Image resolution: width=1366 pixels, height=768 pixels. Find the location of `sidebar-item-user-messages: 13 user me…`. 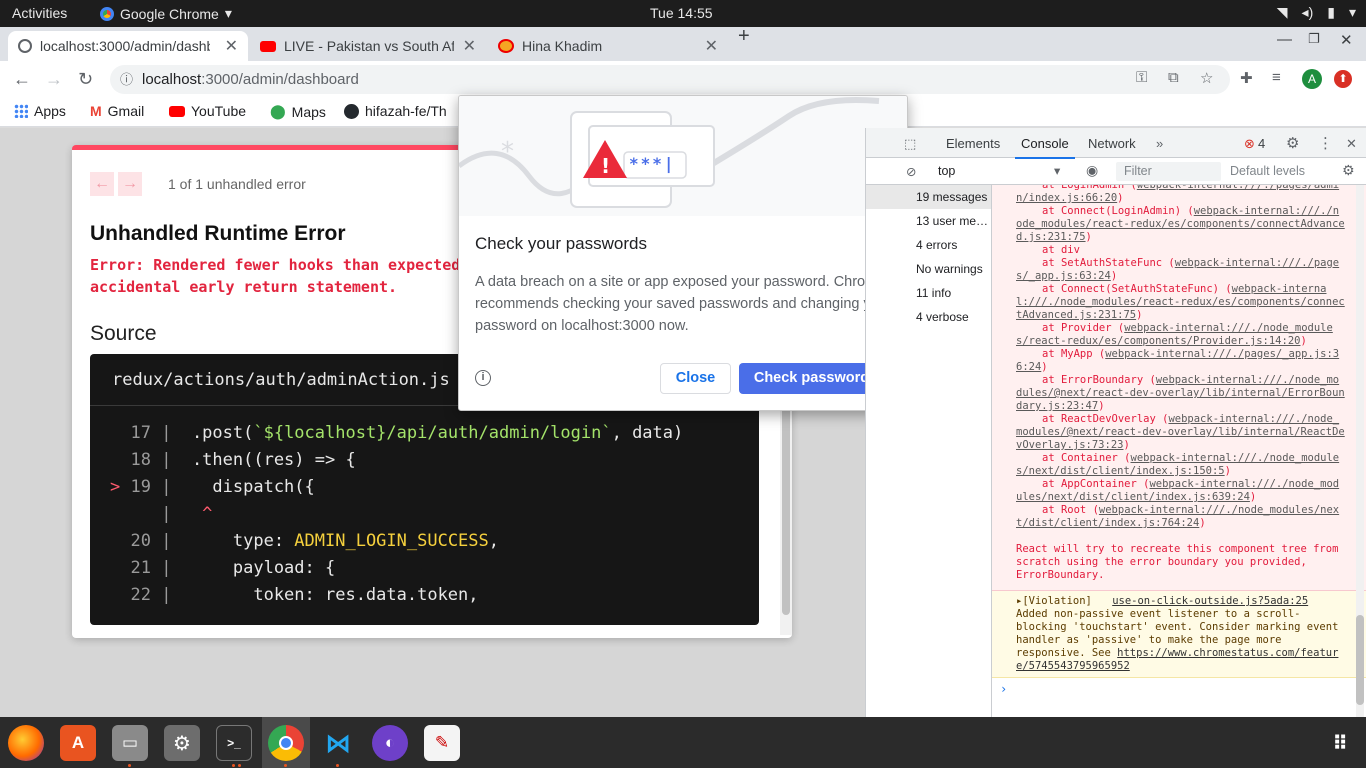

sidebar-item-user-messages: 13 user me… is located at coordinates (928, 221).